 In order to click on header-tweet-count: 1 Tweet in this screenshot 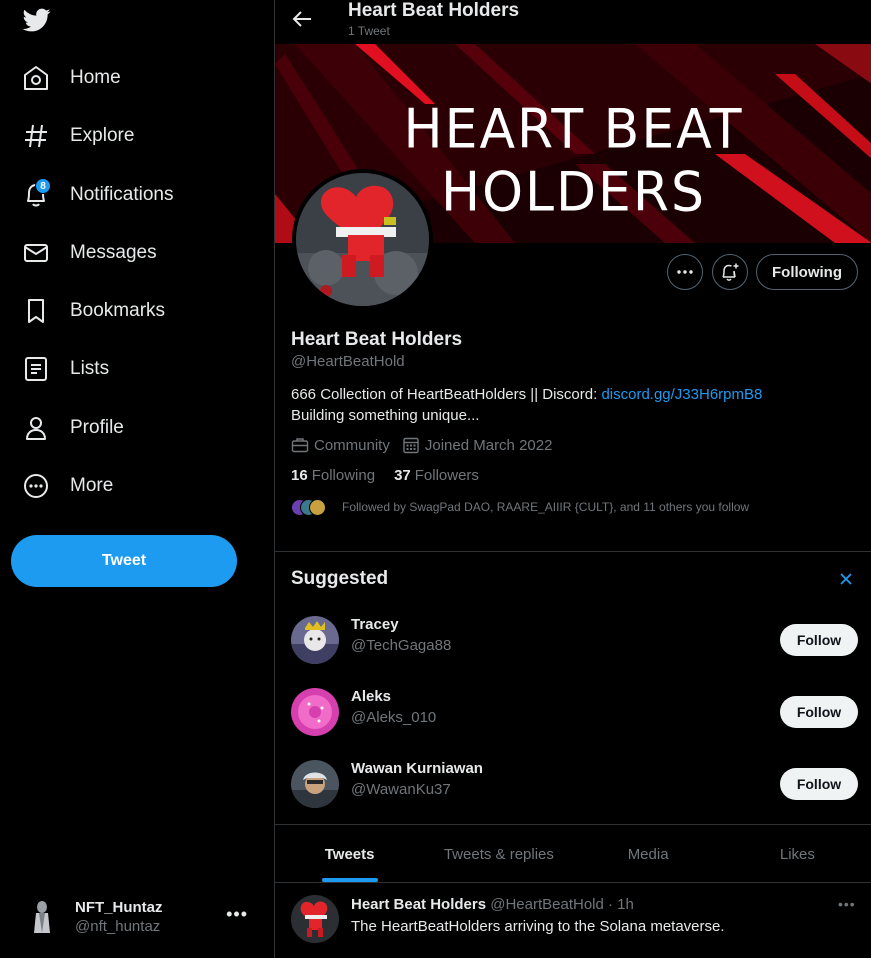, I will do `click(369, 31)`.